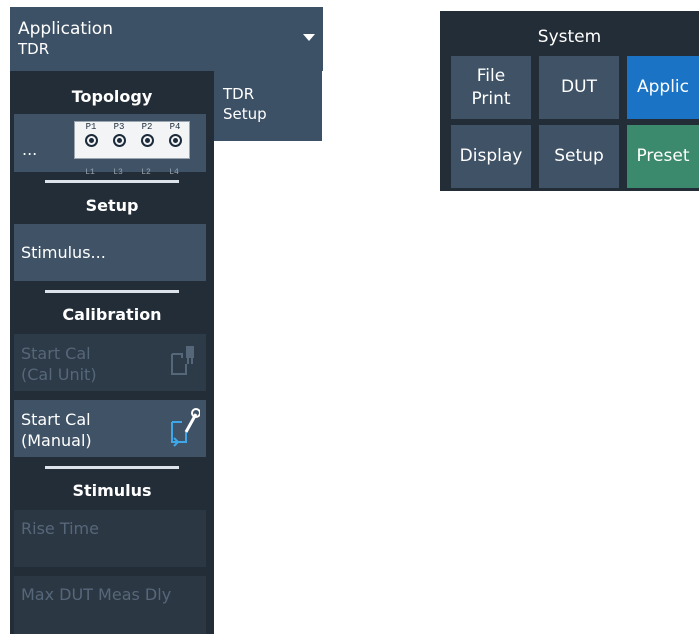 The height and width of the screenshot is (634, 699). I want to click on port-p1: P1, so click(91, 135).